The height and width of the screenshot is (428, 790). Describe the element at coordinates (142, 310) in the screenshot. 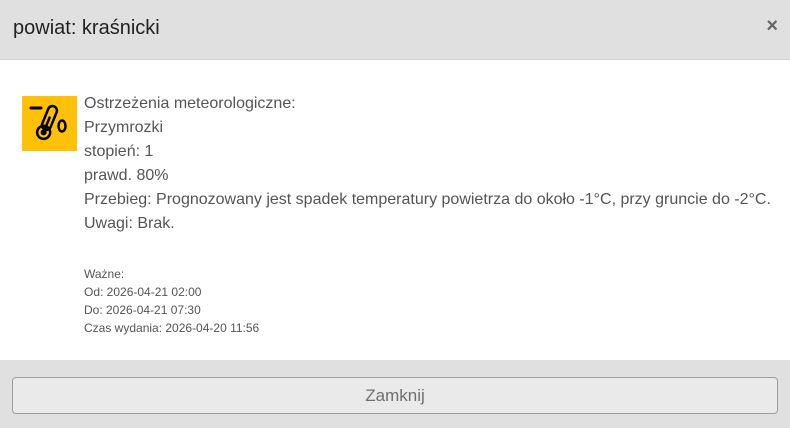

I see `validity-to: Do: 2026-04-21 07:30` at that location.